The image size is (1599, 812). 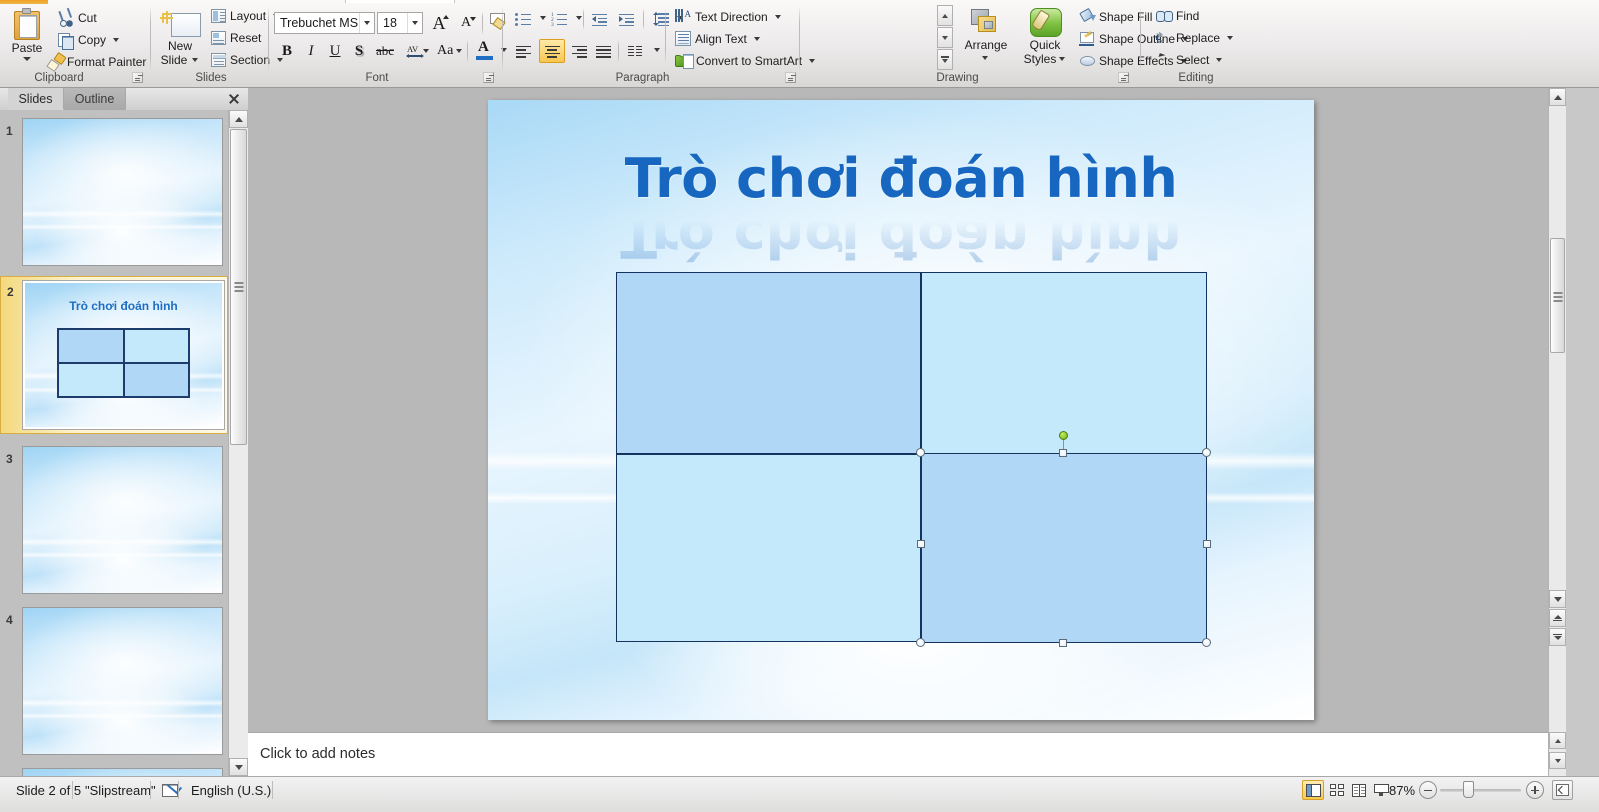 I want to click on tab-outline: Outline, so click(x=95, y=99).